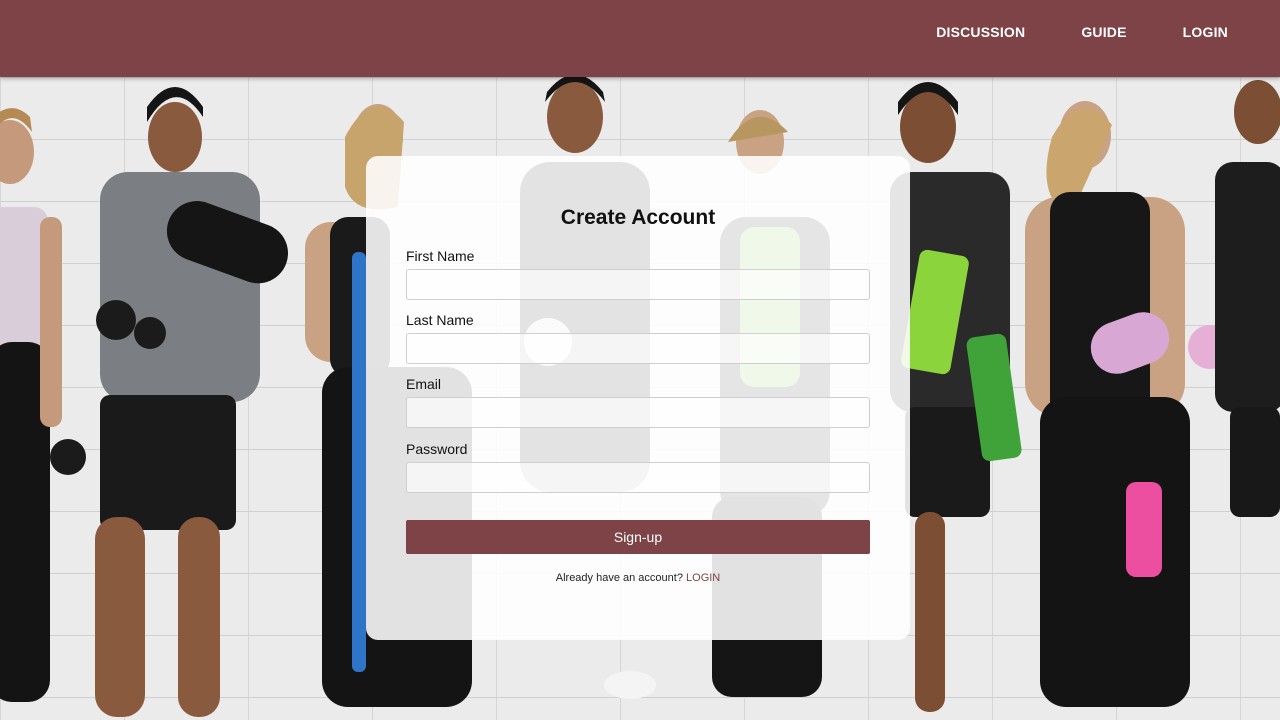 The width and height of the screenshot is (1280, 720). I want to click on login-prompt-text: Already have an account?, so click(619, 578).